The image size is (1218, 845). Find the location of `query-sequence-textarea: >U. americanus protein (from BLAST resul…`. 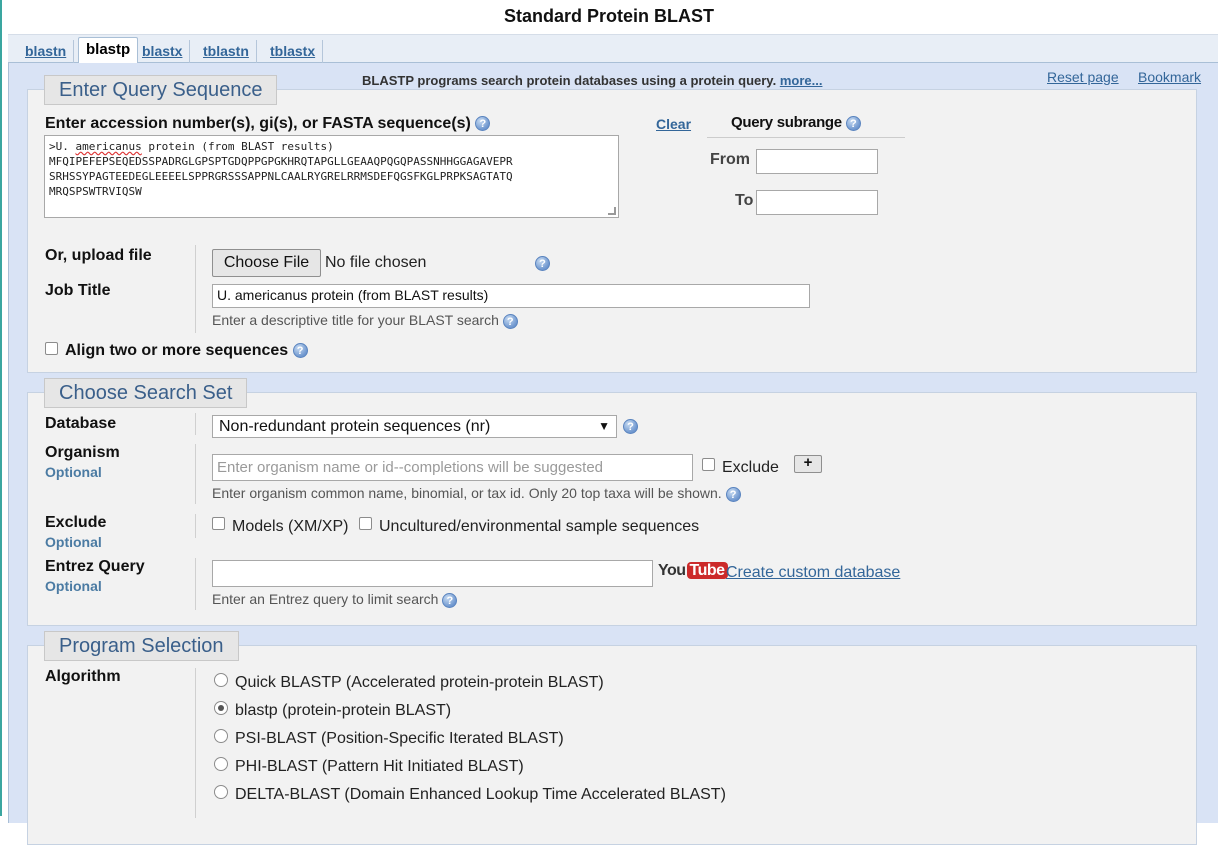

query-sequence-textarea: >U. americanus protein (from BLAST resul… is located at coordinates (331, 176).